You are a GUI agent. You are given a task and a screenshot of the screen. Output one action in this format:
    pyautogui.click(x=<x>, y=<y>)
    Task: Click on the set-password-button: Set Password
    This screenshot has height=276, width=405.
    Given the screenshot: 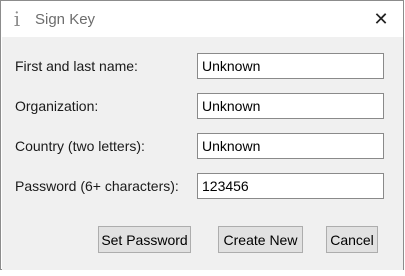 What is the action you would take?
    pyautogui.click(x=144, y=239)
    